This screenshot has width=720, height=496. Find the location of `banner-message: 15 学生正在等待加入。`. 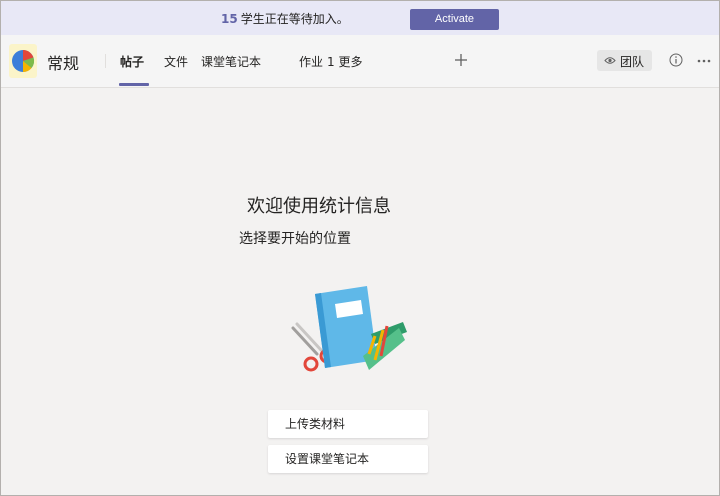

banner-message: 15 学生正在等待加入。 is located at coordinates (285, 18).